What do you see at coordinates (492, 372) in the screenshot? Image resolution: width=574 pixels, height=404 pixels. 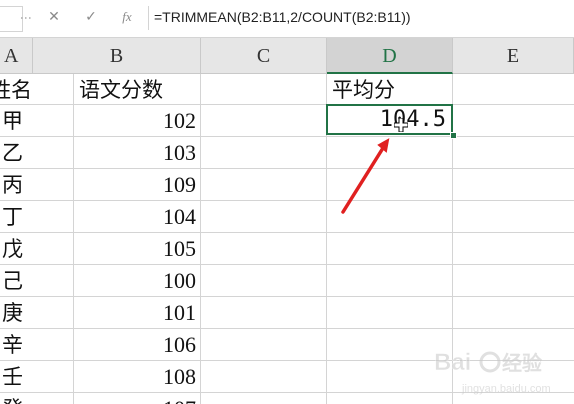 I see `baidu-watermark-logo: Bai 经验 jingyan.baidu.com` at bounding box center [492, 372].